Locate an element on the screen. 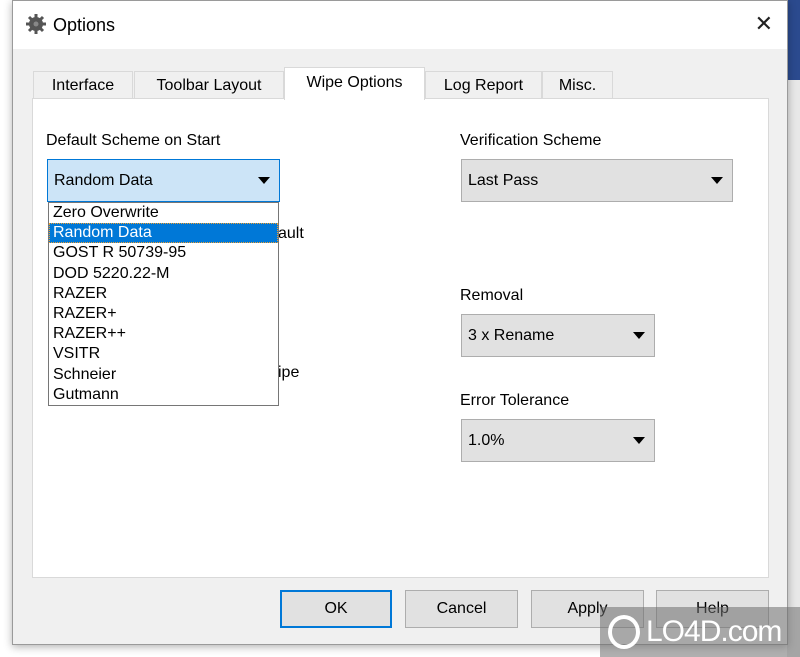 This screenshot has width=800, height=657. gear-icon is located at coordinates (36, 24).